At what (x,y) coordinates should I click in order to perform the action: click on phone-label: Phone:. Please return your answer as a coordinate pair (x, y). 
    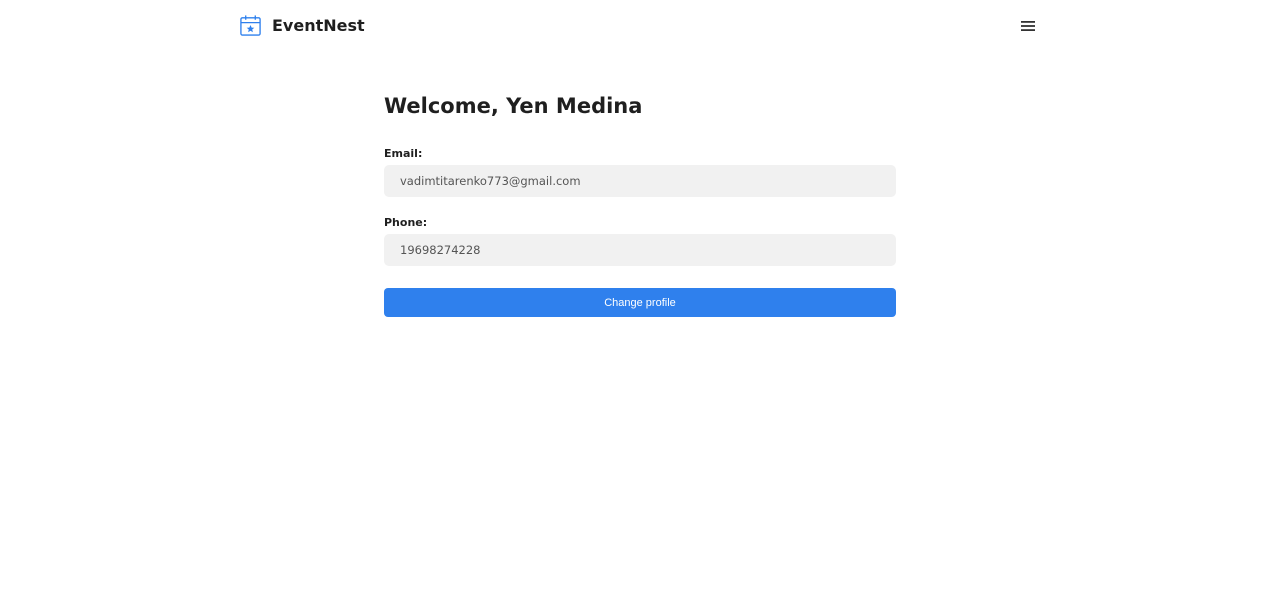
    Looking at the image, I should click on (406, 222).